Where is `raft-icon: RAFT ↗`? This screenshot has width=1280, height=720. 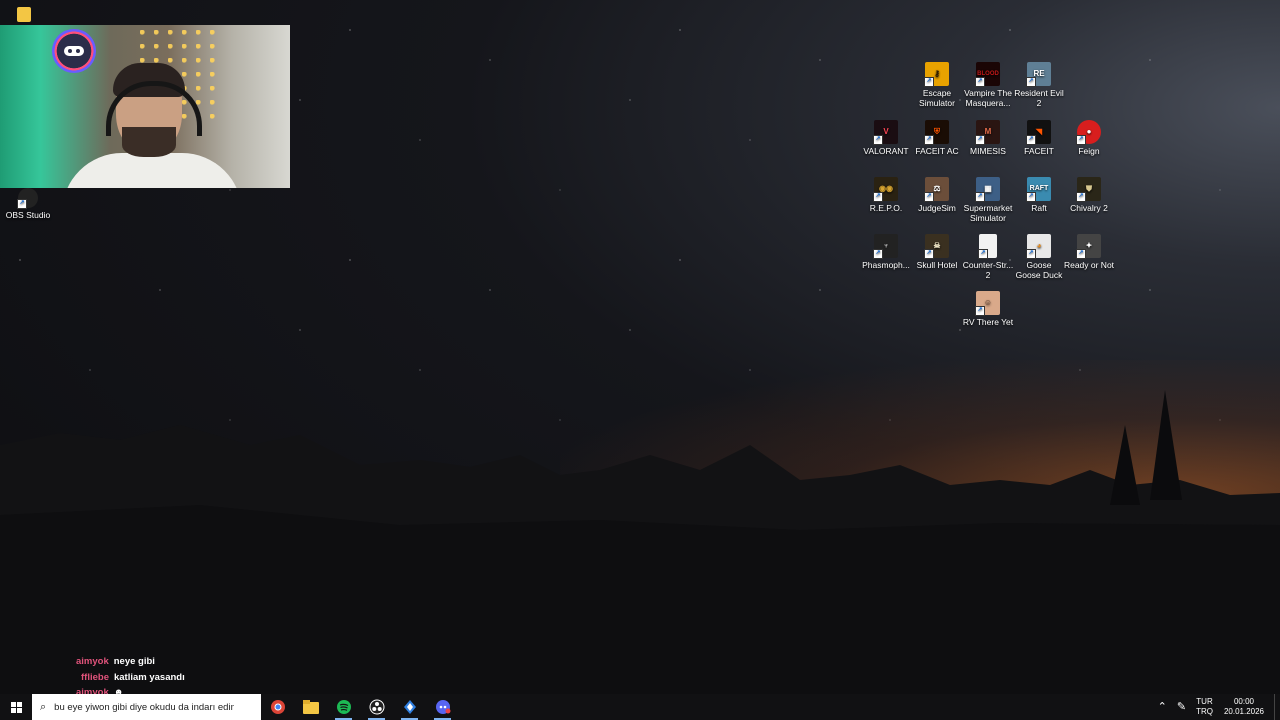
raft-icon: RAFT ↗ is located at coordinates (1038, 189).